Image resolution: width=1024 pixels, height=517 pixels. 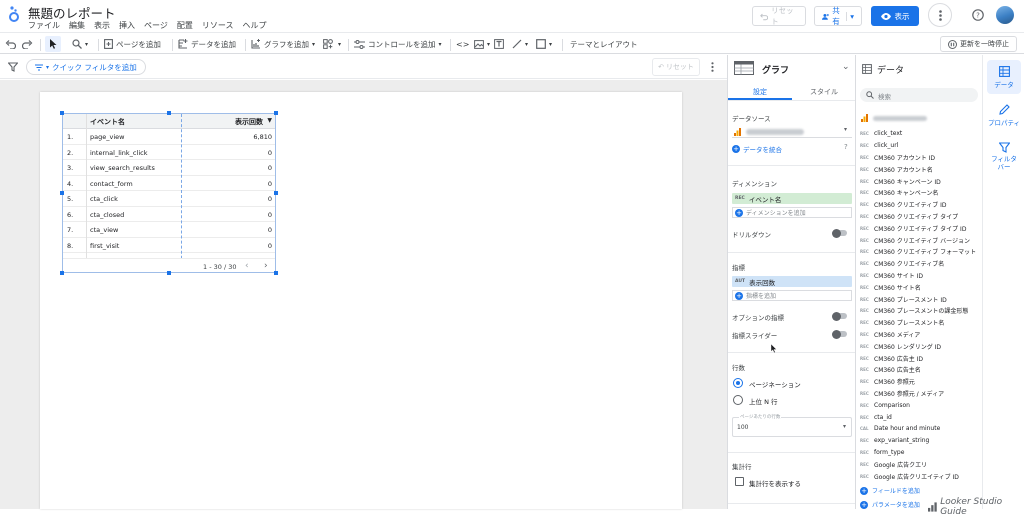 What do you see at coordinates (398, 44) in the screenshot?
I see `add-control-button: コントロールを追加 ▾` at bounding box center [398, 44].